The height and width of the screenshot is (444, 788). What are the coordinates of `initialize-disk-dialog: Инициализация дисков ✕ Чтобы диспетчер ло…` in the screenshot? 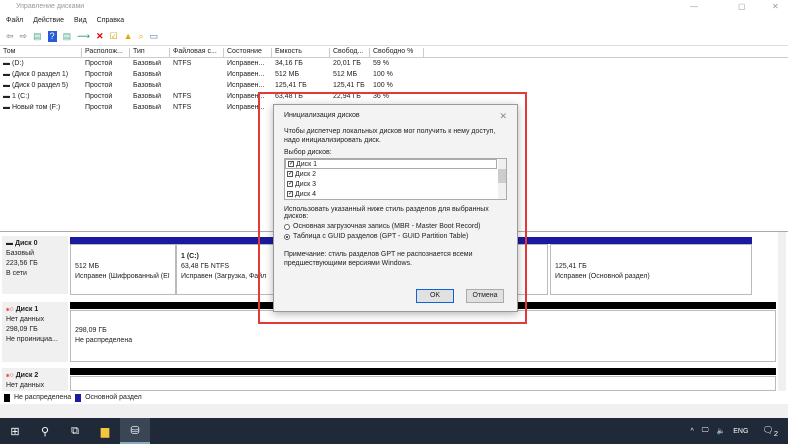 It's located at (395, 208).